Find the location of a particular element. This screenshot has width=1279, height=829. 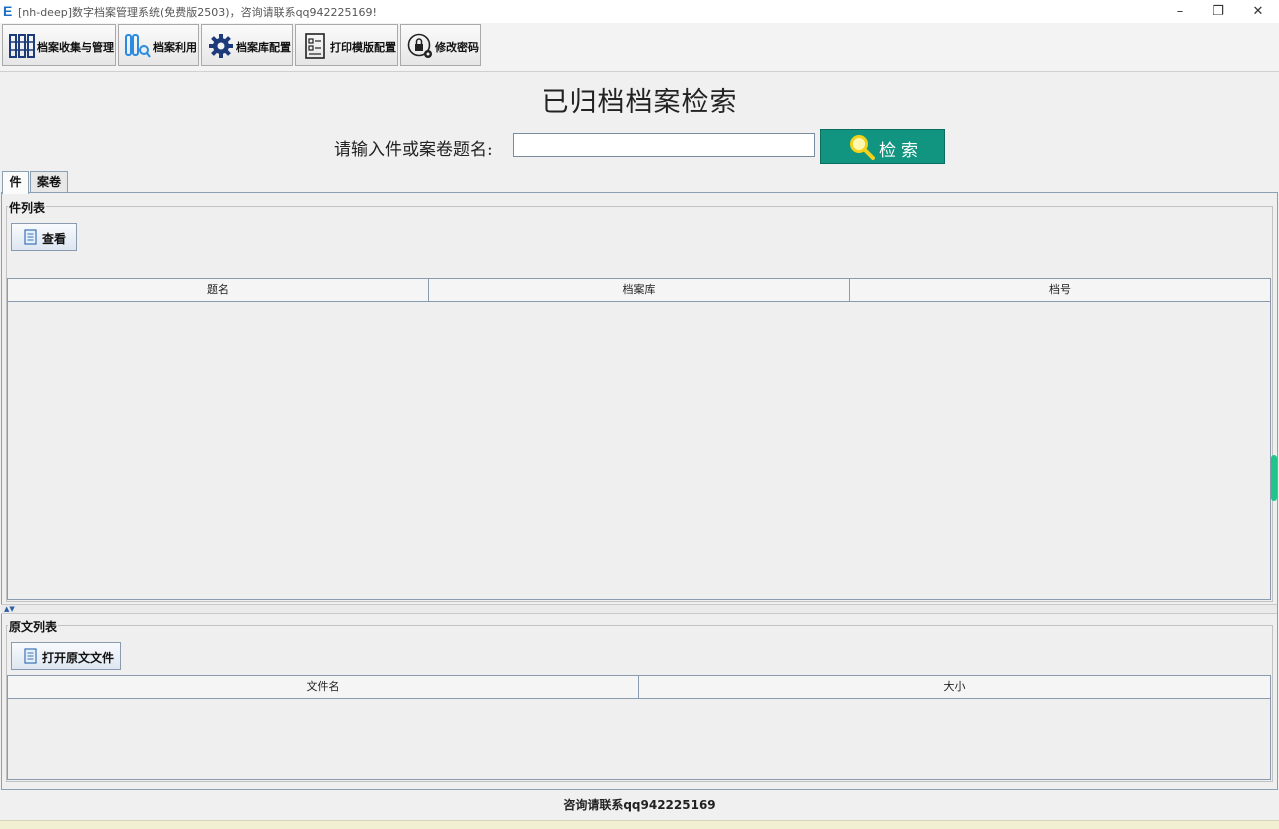

toolbar-collect-manage-button: 档案收集与管理 is located at coordinates (59, 45).